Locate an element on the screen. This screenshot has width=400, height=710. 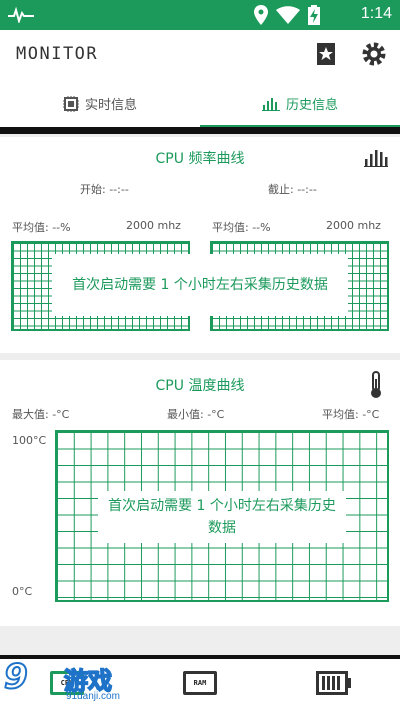
min-temperature: 最小值: -°C is located at coordinates (196, 414).